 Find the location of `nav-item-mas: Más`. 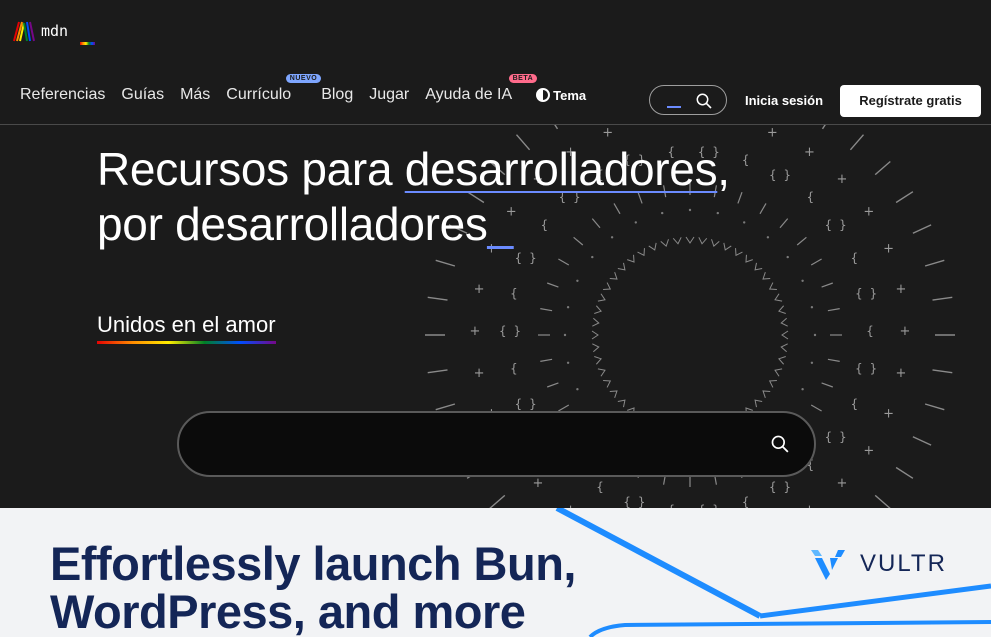

nav-item-mas: Más is located at coordinates (195, 95).